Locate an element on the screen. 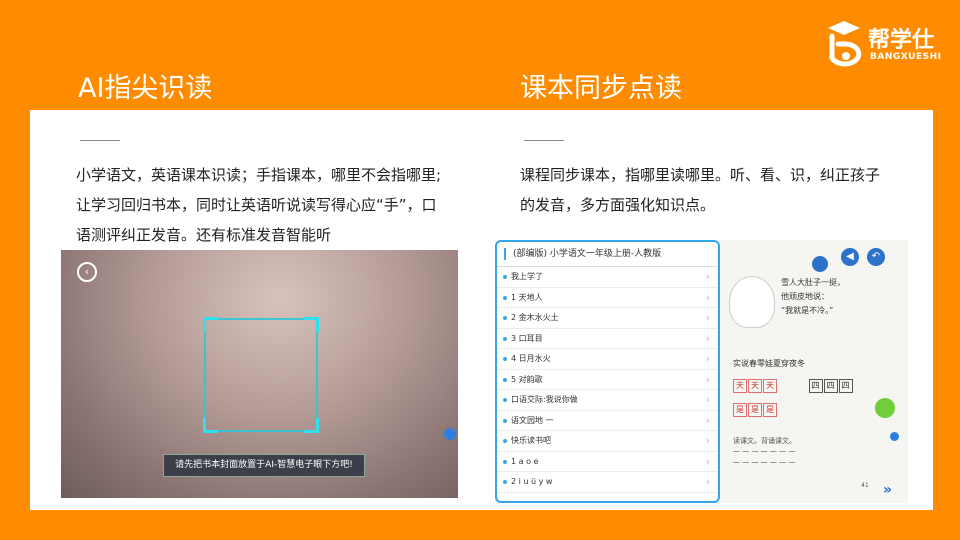 The width and height of the screenshot is (960, 540). snowman-illustration is located at coordinates (752, 302).